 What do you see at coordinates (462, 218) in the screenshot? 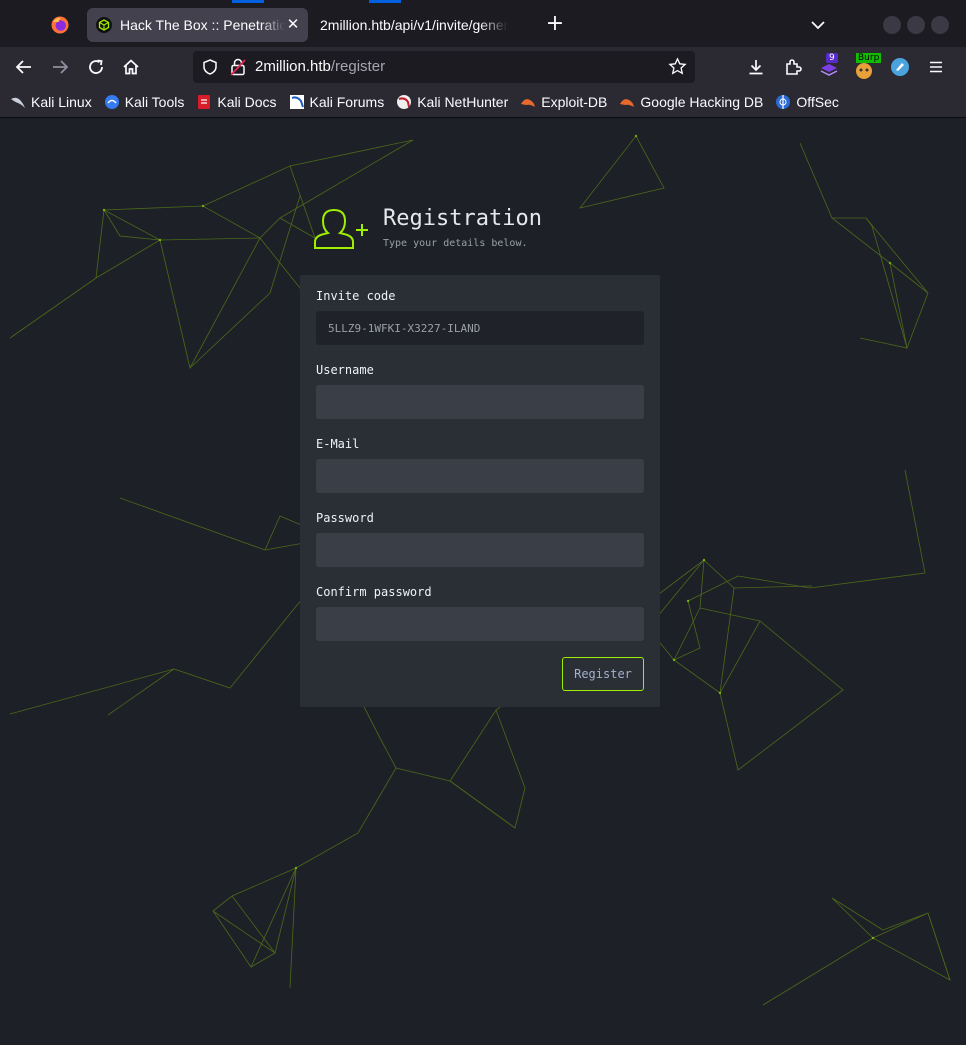
I see `page-title: Registration` at bounding box center [462, 218].